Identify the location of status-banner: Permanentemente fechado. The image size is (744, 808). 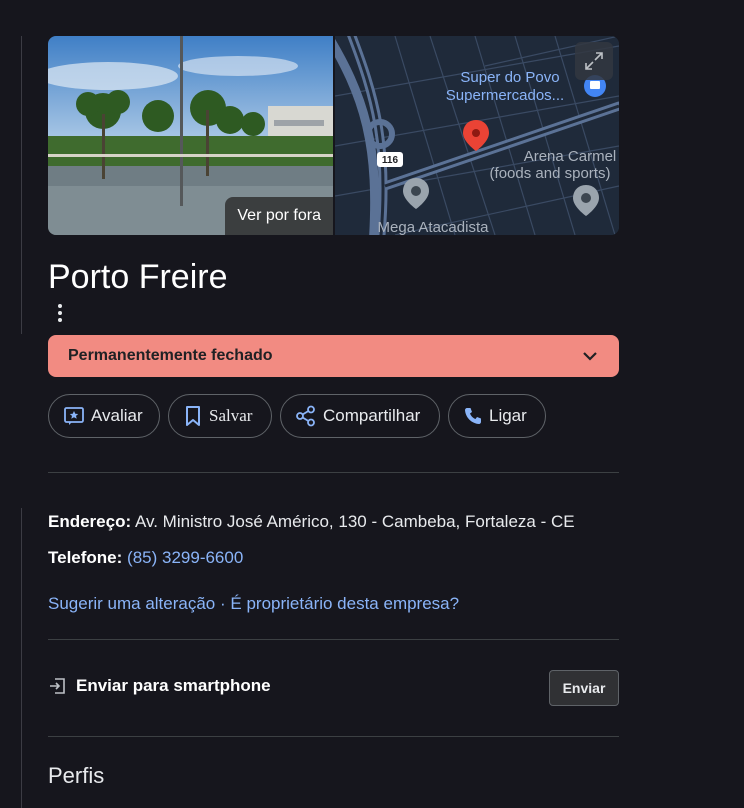
(333, 356).